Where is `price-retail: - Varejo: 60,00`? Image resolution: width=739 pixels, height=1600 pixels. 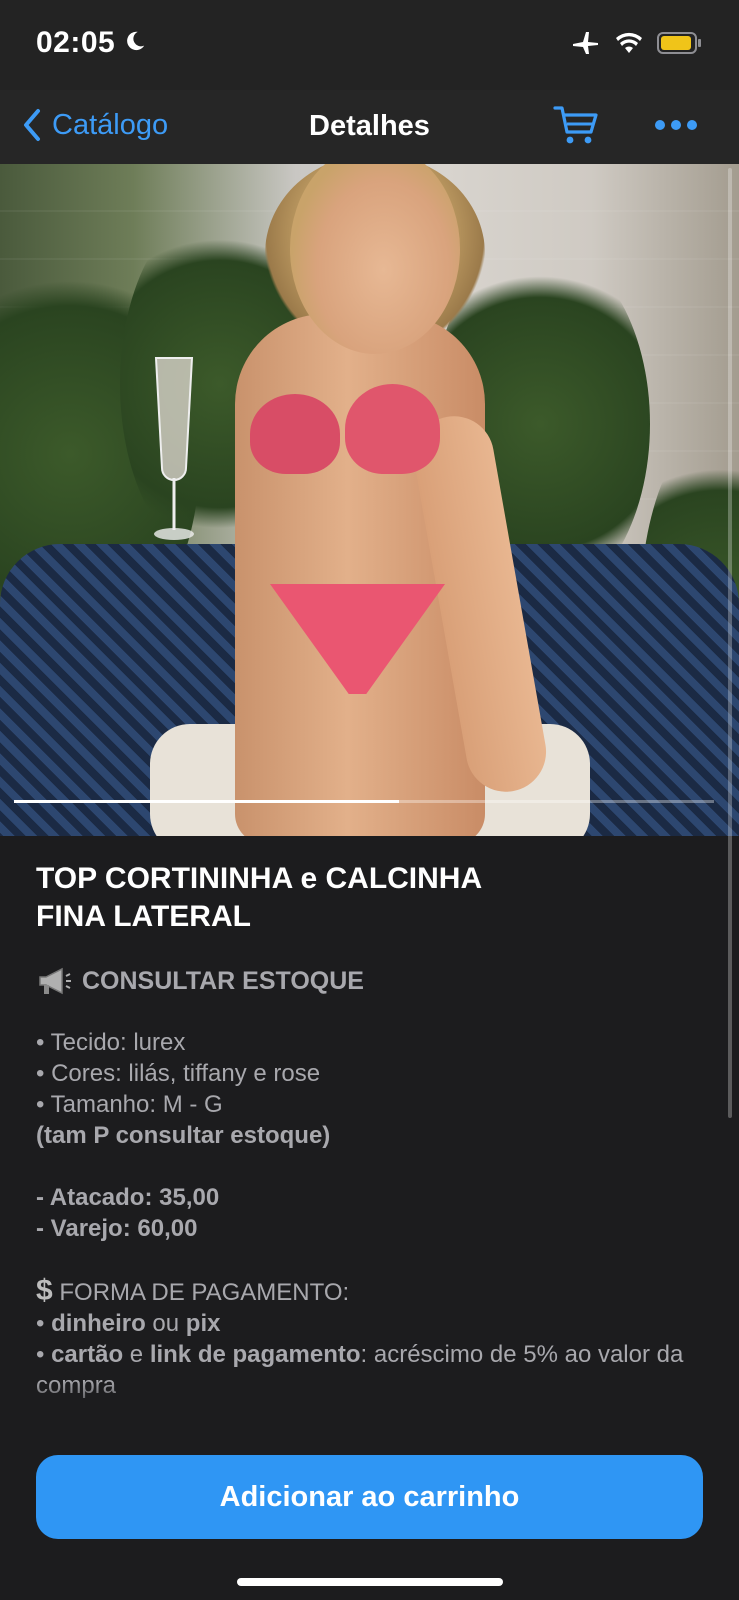 price-retail: - Varejo: 60,00 is located at coordinates (117, 1228).